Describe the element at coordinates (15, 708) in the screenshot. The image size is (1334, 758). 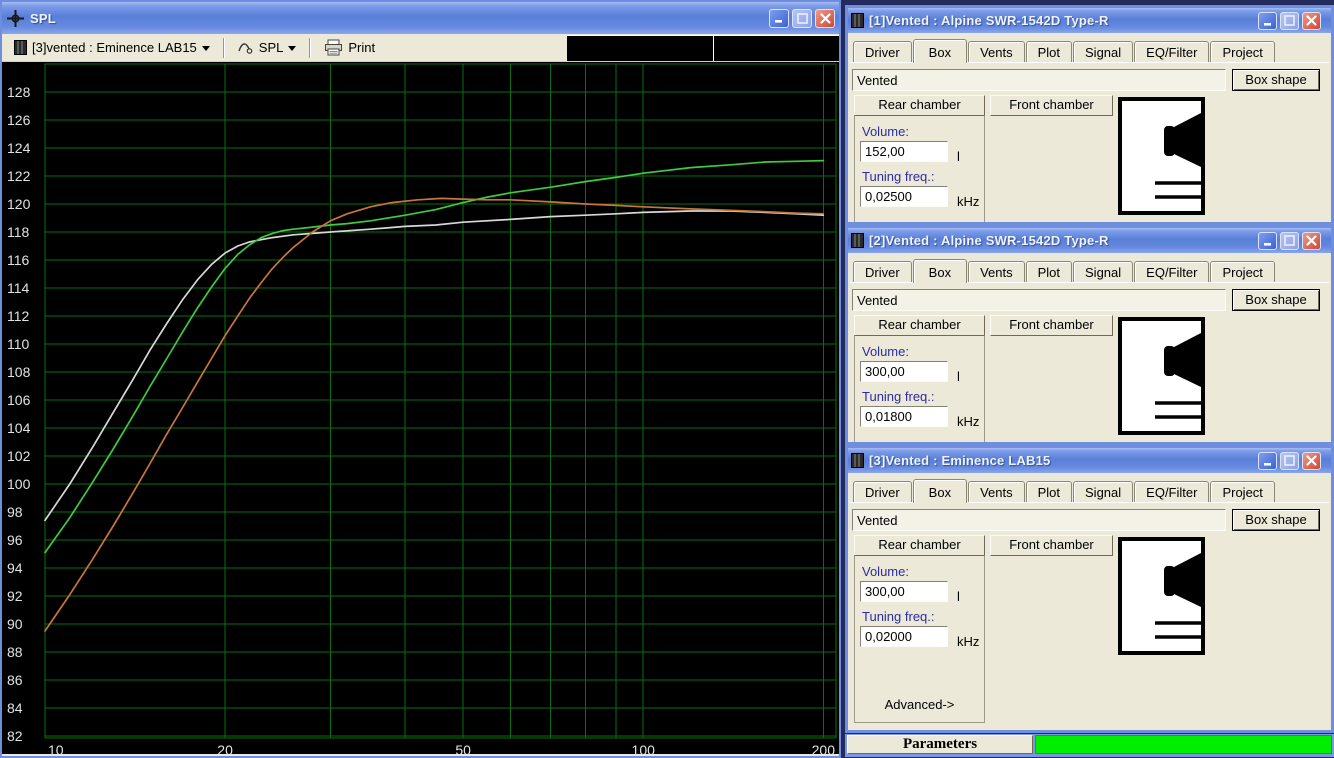
I see `svg-text: 84` at that location.